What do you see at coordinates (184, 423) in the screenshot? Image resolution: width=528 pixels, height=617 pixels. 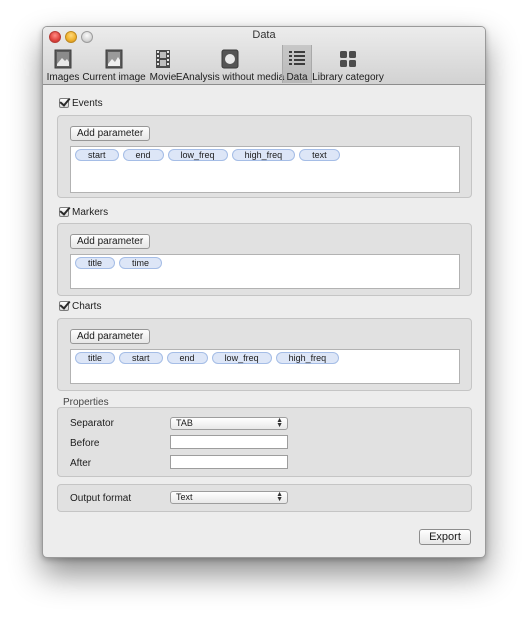 I see `separator-select-value: TAB` at bounding box center [184, 423].